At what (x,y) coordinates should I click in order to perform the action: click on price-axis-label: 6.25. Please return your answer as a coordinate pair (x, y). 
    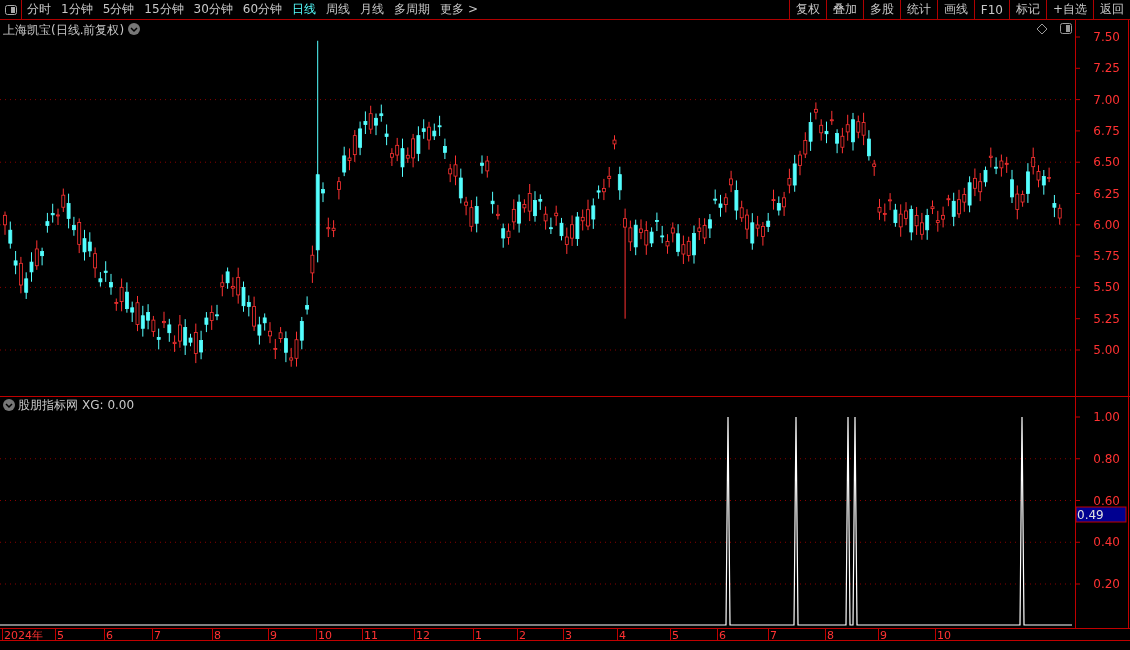
    Looking at the image, I should click on (1106, 193).